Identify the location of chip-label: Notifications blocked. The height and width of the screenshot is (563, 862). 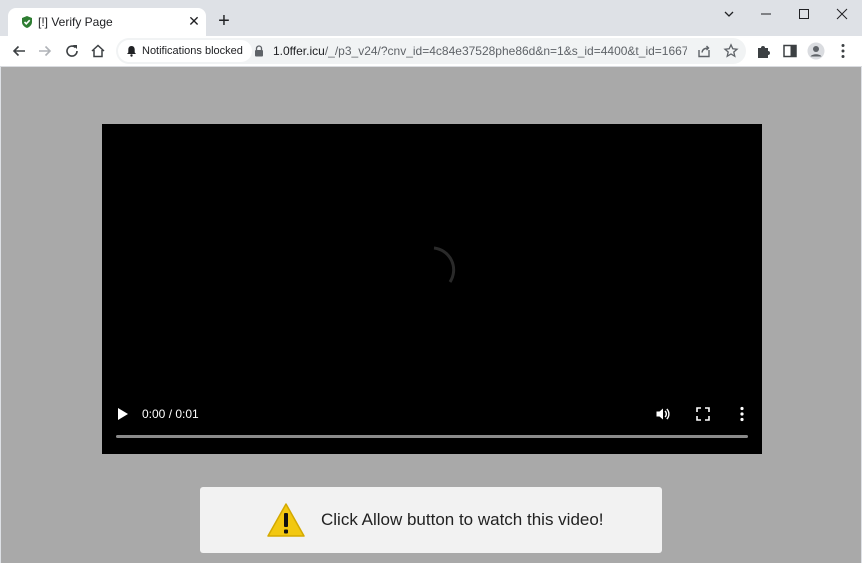
(192, 51).